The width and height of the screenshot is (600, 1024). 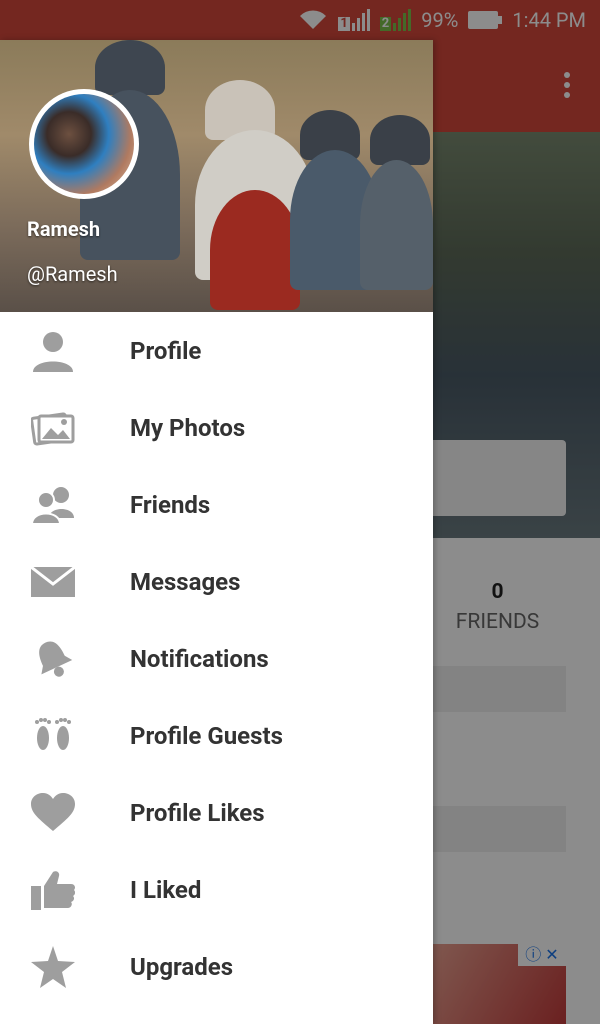 I want to click on menu-item-label: Notifications, so click(x=199, y=658).